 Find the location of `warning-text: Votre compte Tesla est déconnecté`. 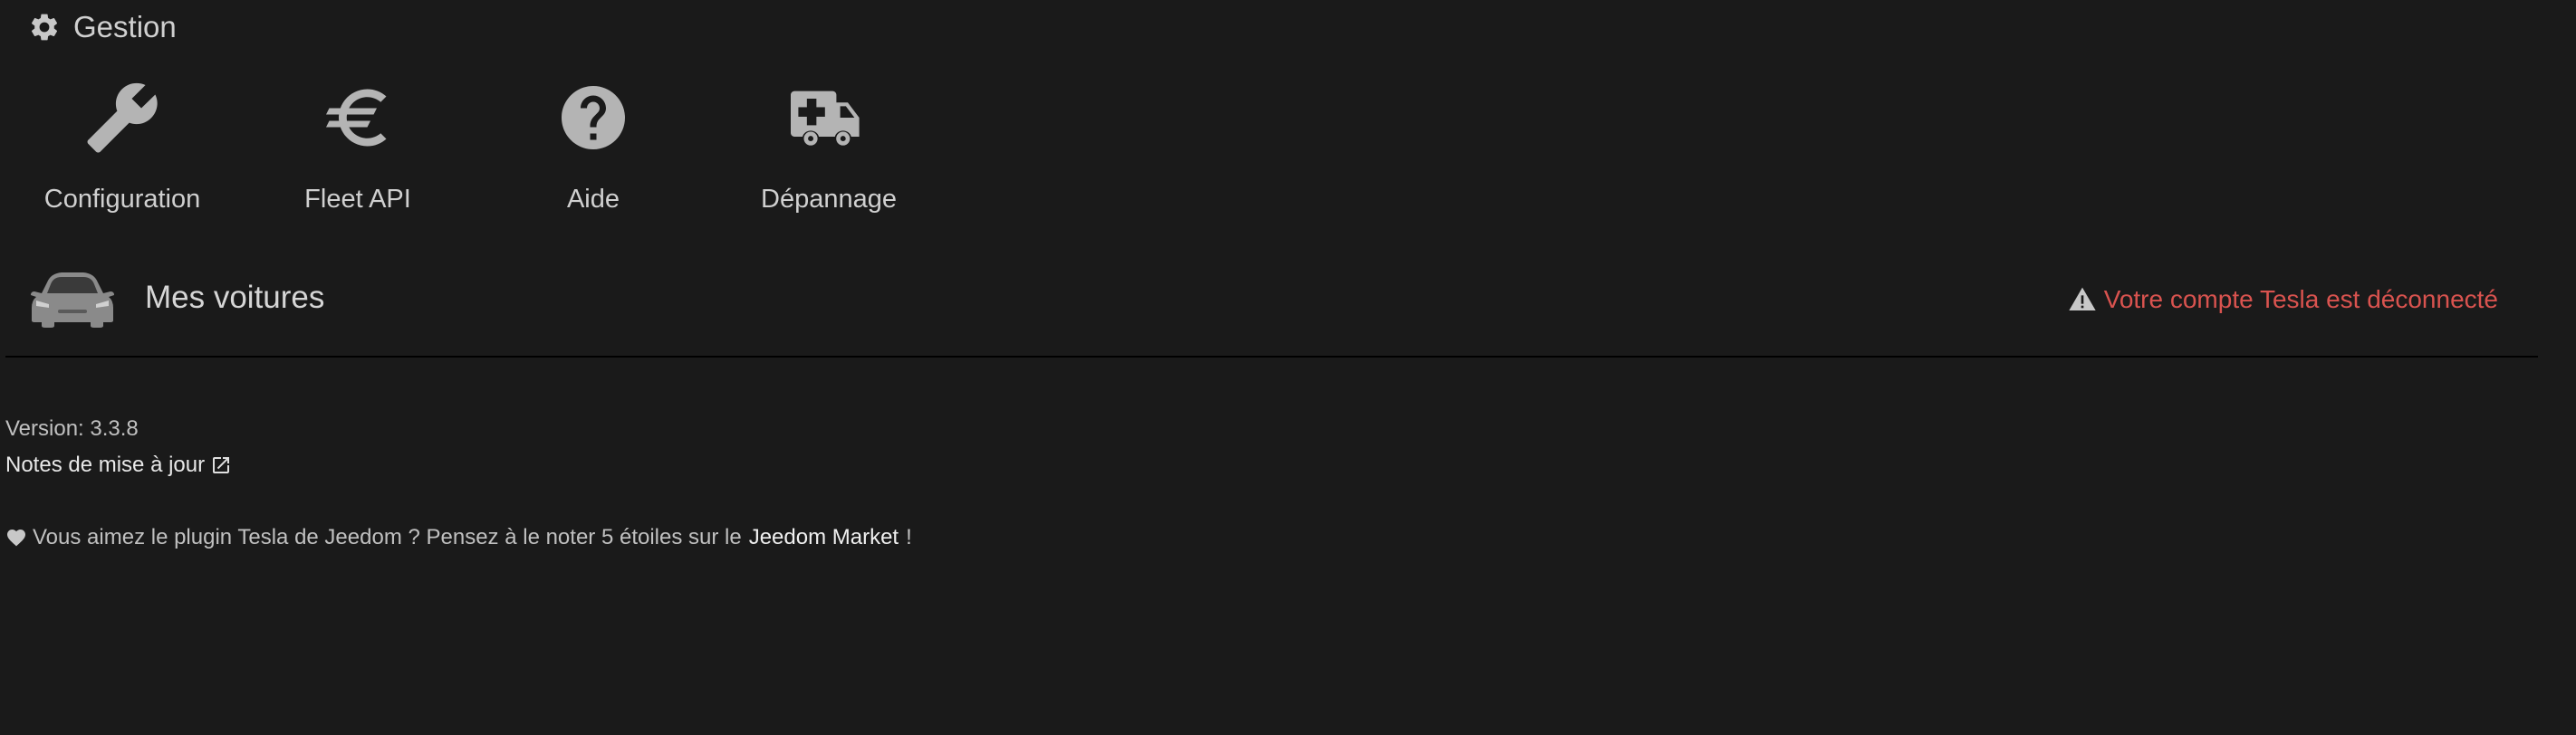

warning-text: Votre compte Tesla est déconnecté is located at coordinates (2300, 299).